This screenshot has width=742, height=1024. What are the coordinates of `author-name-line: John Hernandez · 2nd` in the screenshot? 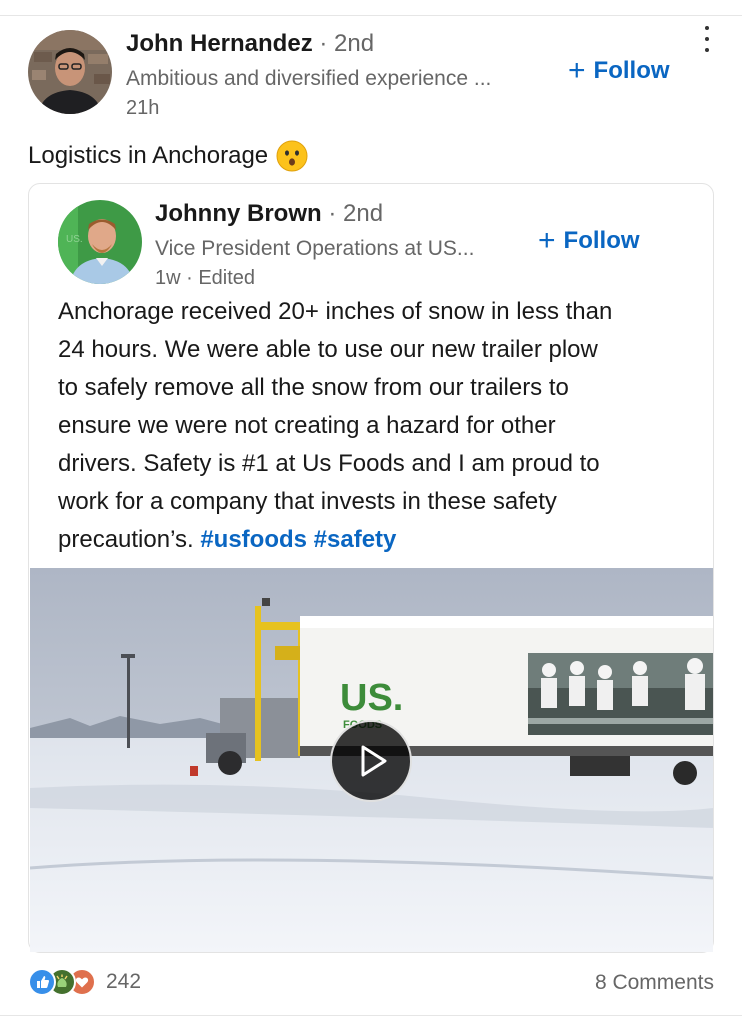 It's located at (250, 44).